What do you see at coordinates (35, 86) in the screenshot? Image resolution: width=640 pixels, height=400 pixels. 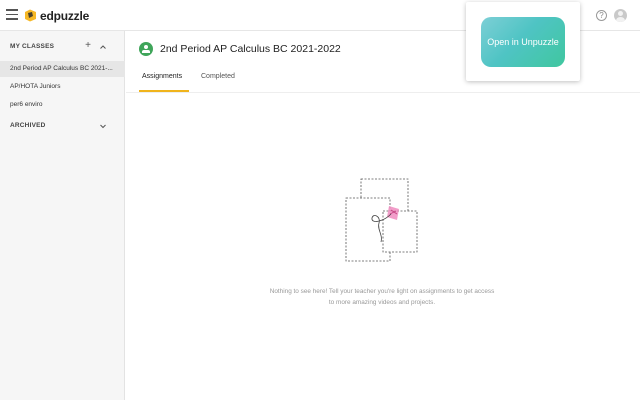 I see `sidebar-item-label: AP/HOTA Juniors` at bounding box center [35, 86].